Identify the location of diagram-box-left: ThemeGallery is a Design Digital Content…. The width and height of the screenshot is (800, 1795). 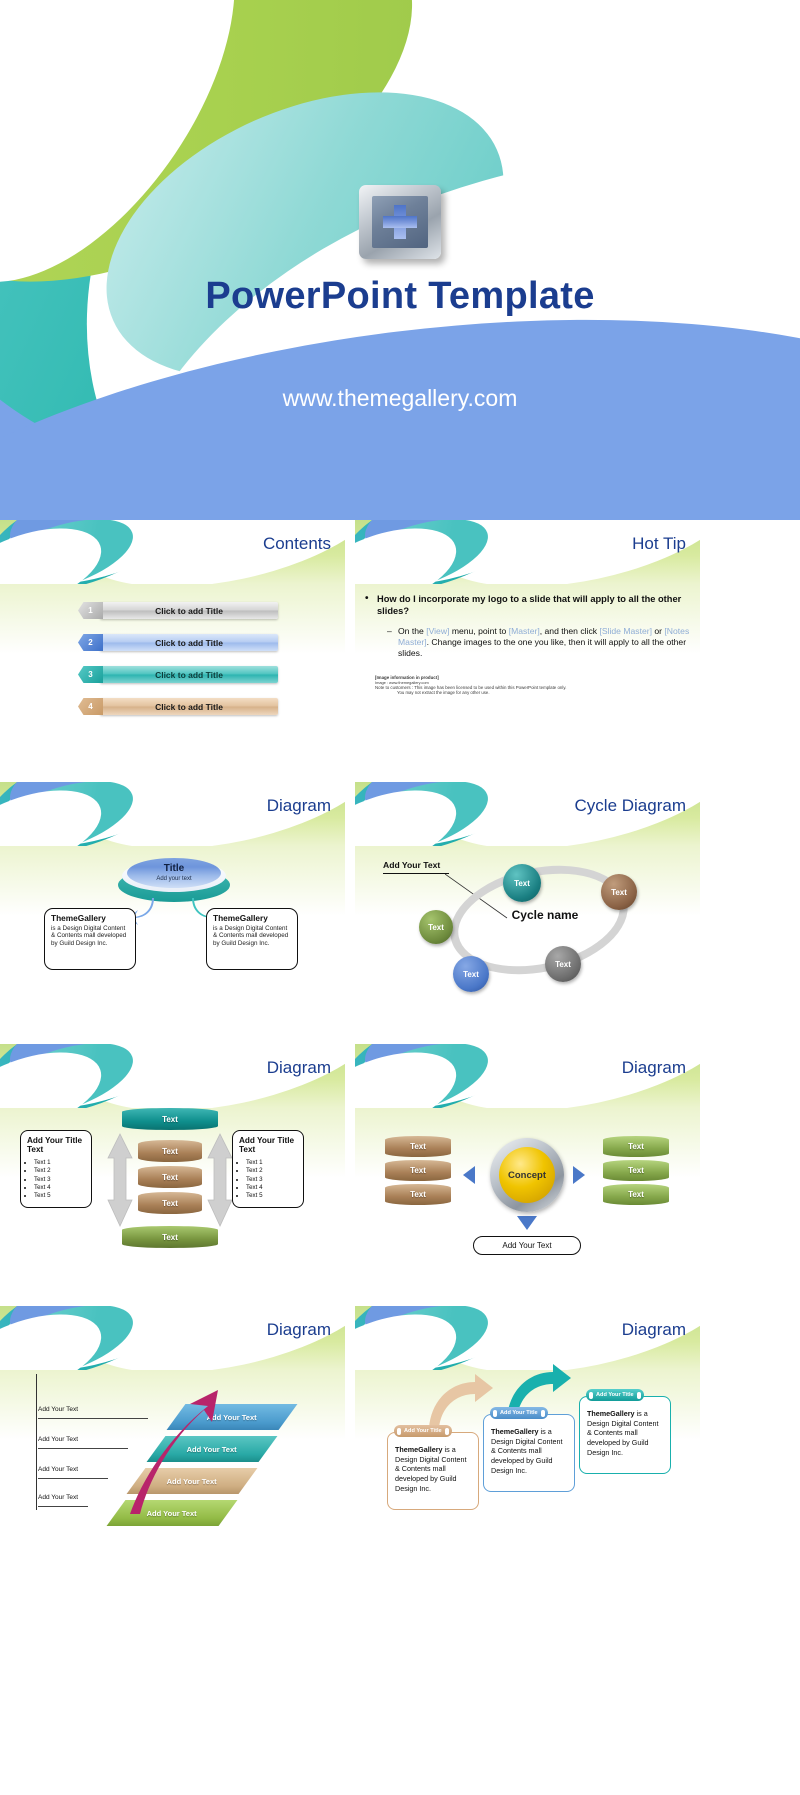
(90, 939).